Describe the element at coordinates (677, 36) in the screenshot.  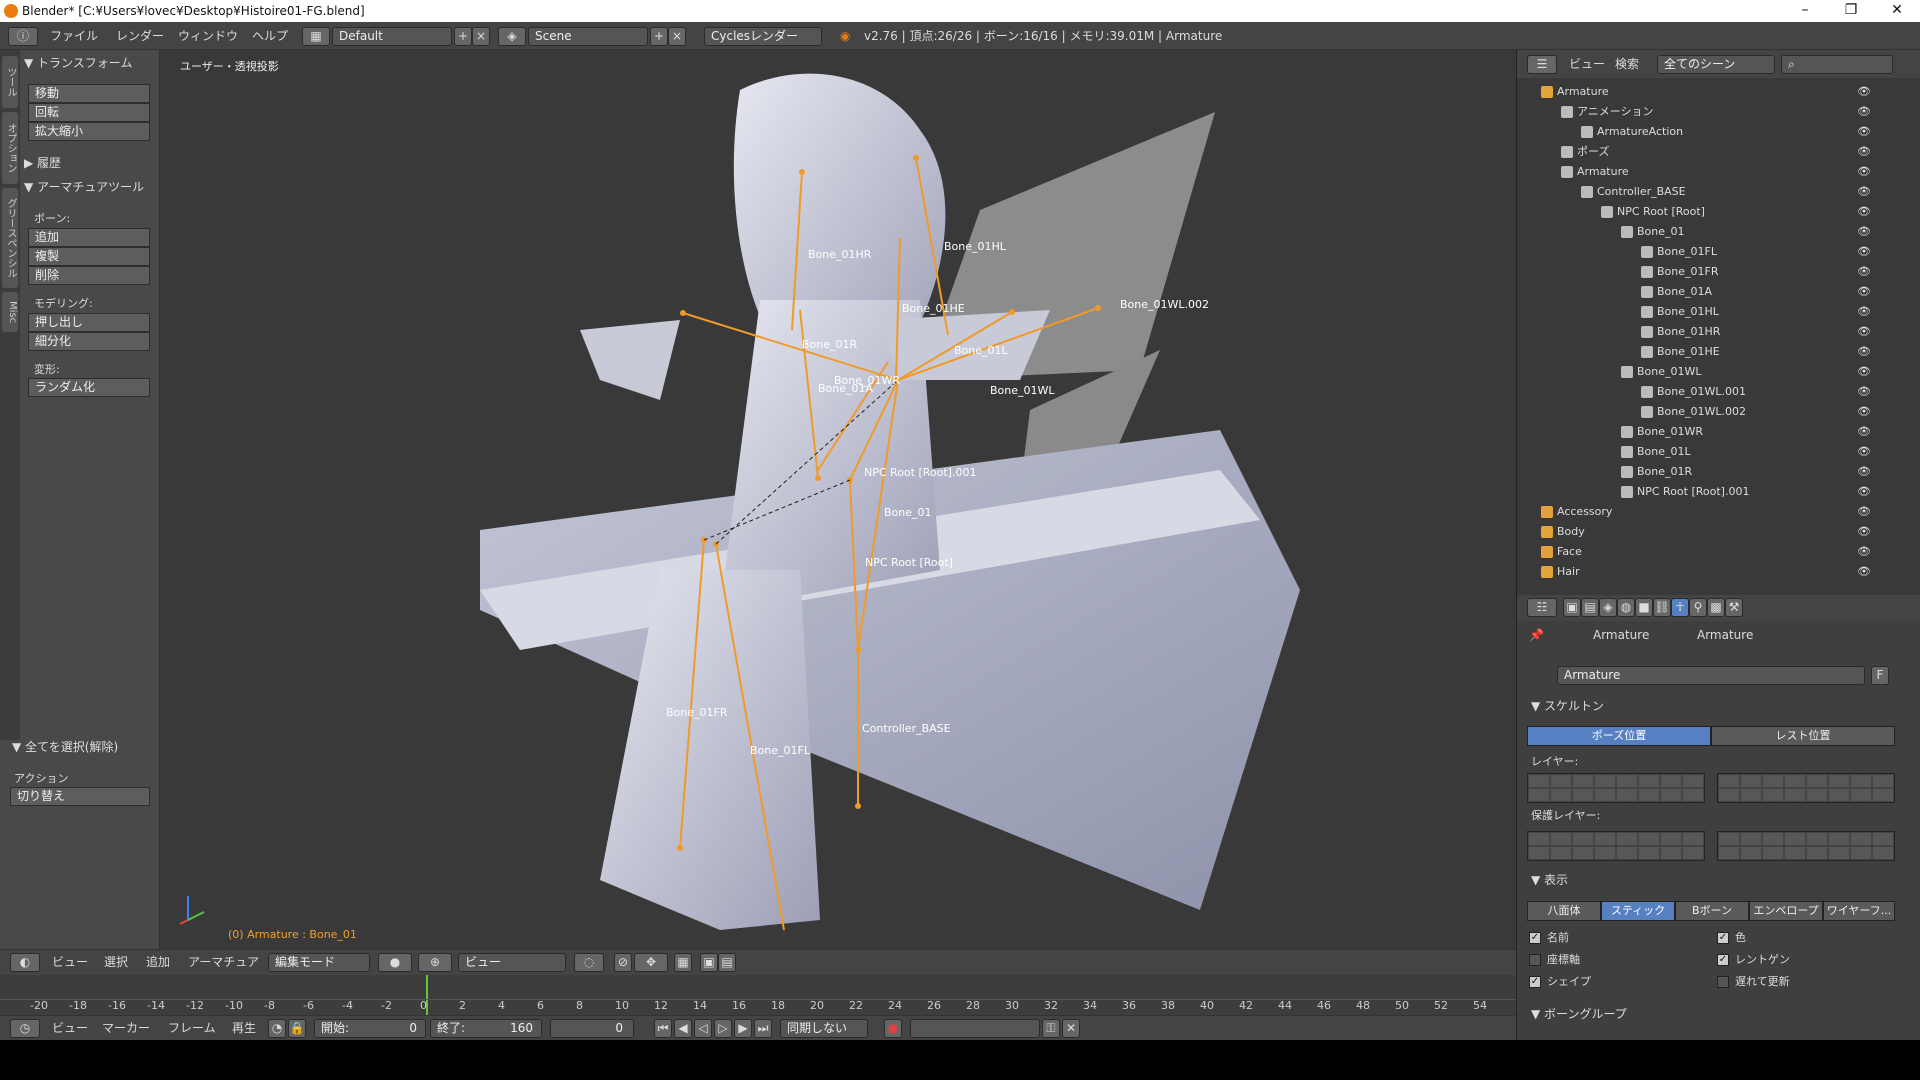
I see `remove-scene-icon: ×` at that location.